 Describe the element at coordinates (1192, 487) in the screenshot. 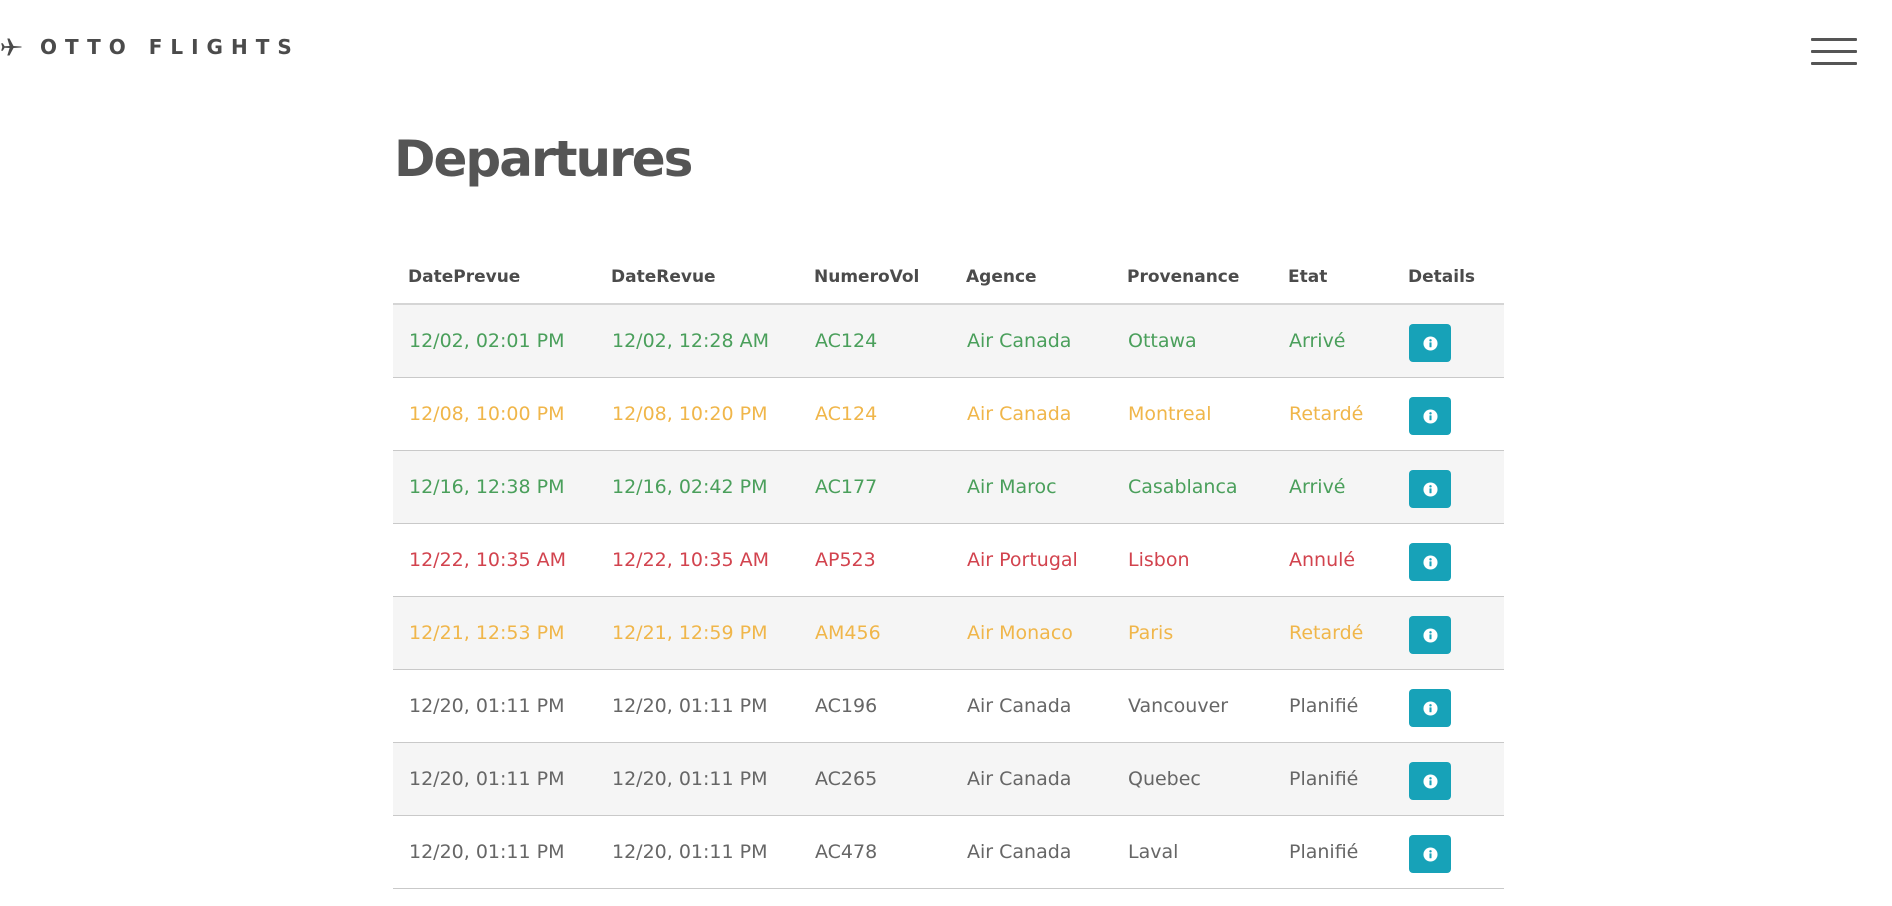

I see `cell-provenance: Casablanca` at that location.